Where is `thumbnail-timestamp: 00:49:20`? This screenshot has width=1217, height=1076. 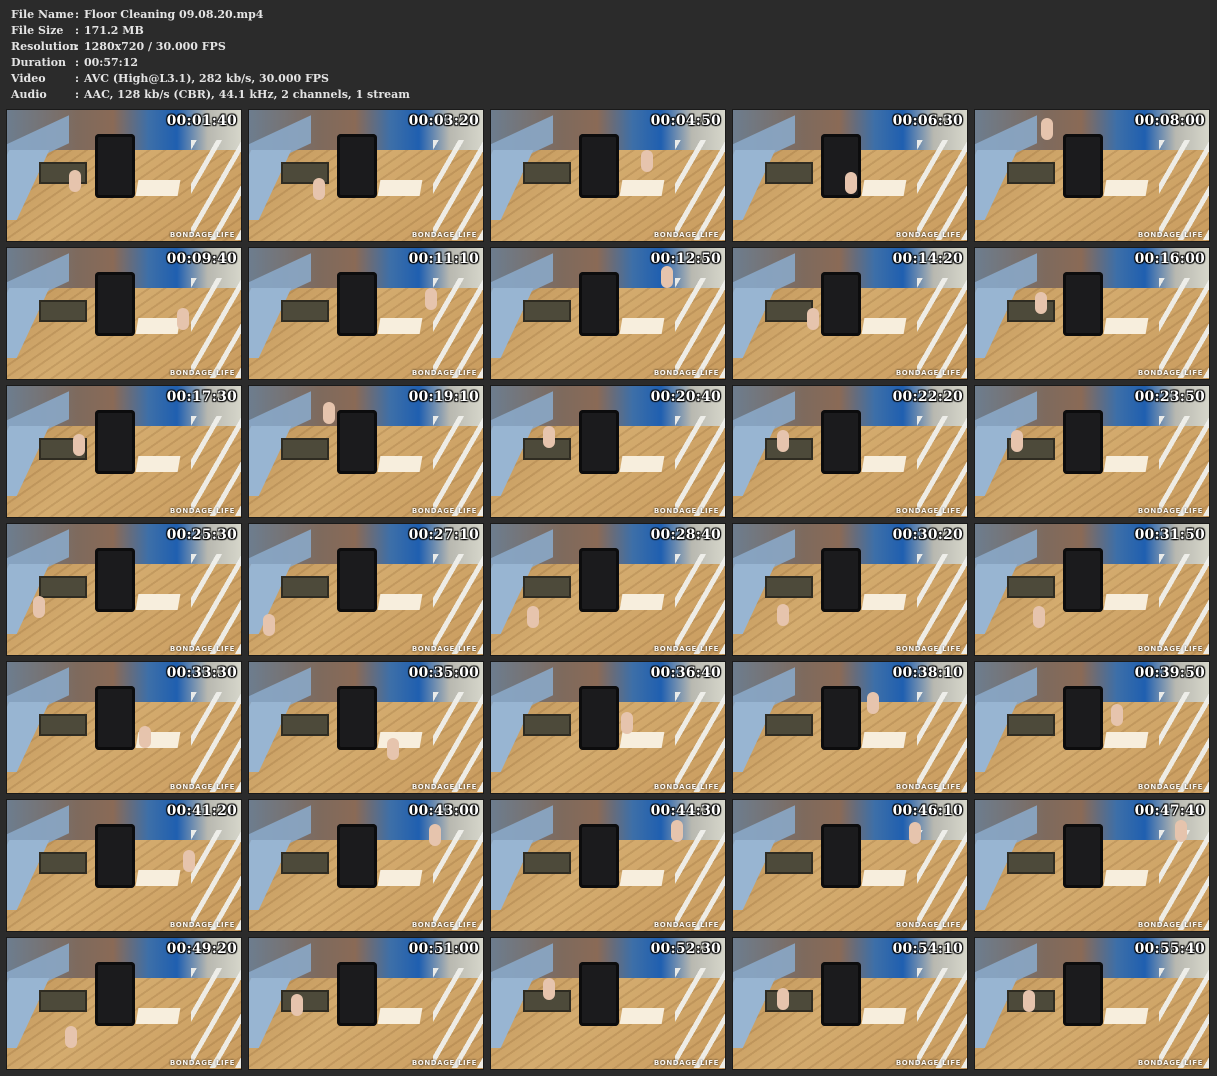 thumbnail-timestamp: 00:49:20 is located at coordinates (201, 949).